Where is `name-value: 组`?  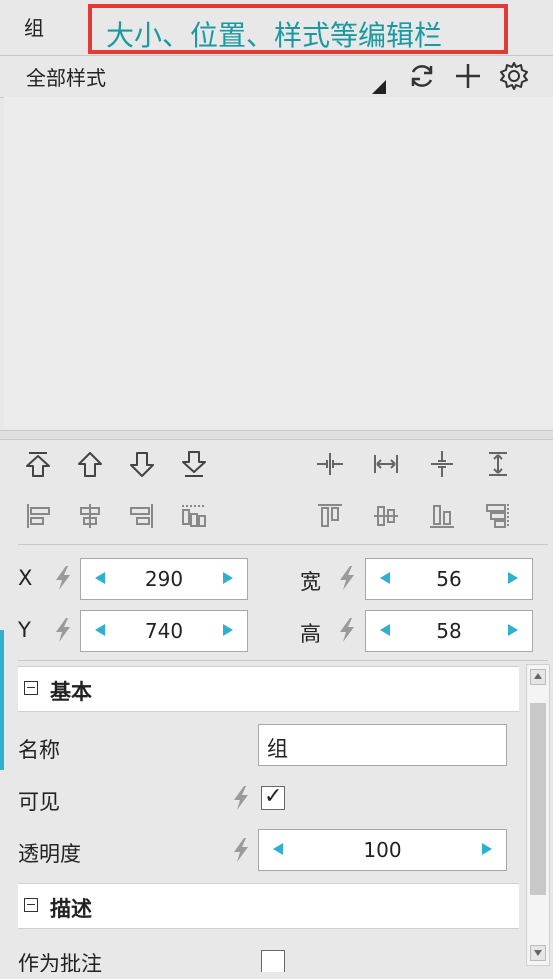 name-value: 组 is located at coordinates (277, 748).